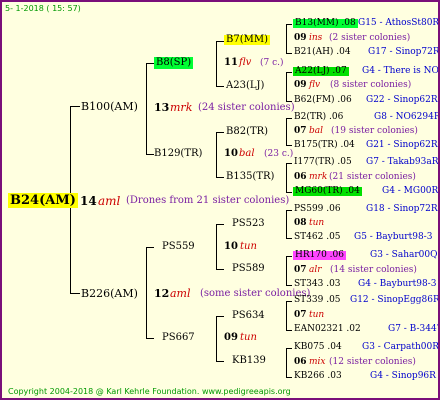 The height and width of the screenshot is (400, 440). I want to click on gen3-code-d: tun, so click(248, 337).